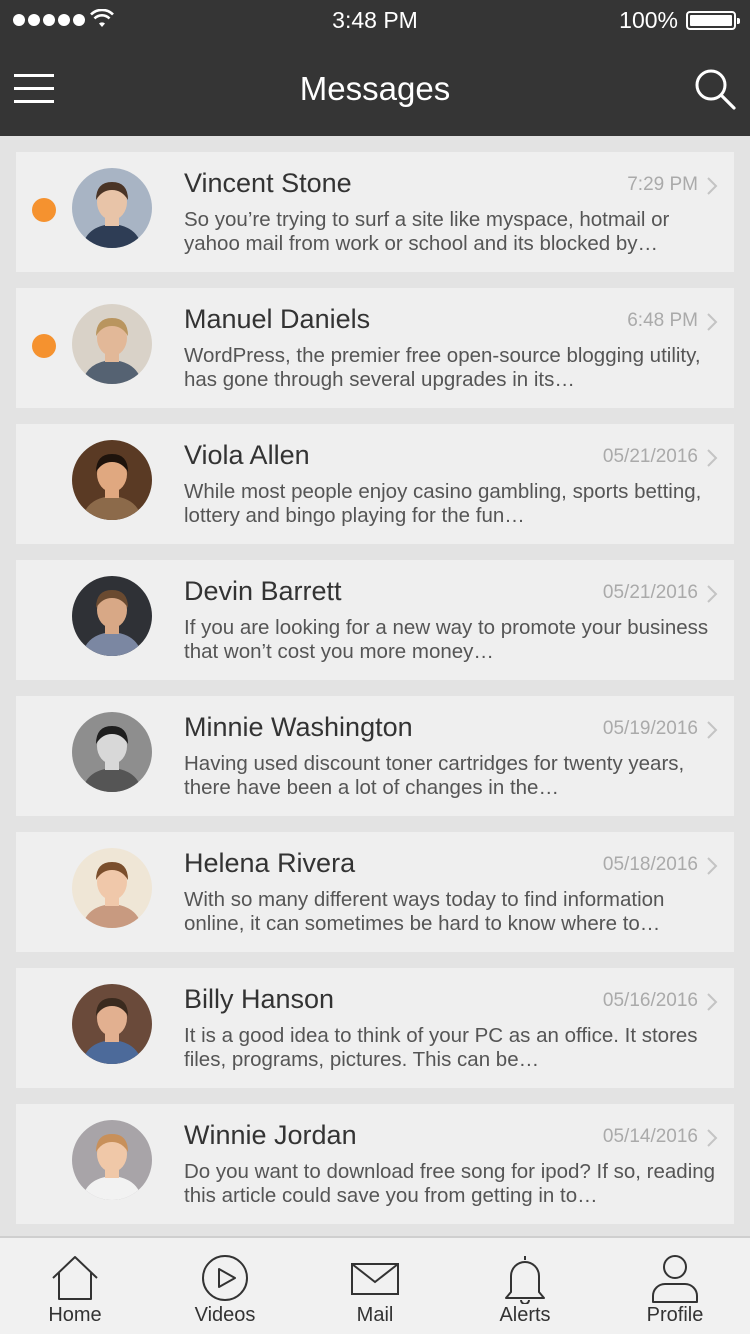  I want to click on tab-bar: Home Videos Mail Alerts Profile, so click(375, 1285).